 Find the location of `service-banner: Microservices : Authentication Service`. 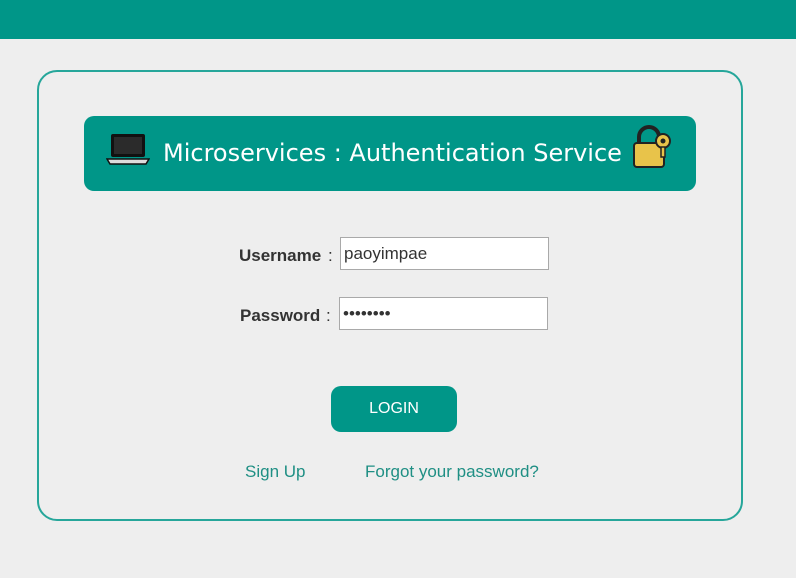

service-banner: Microservices : Authentication Service is located at coordinates (390, 153).